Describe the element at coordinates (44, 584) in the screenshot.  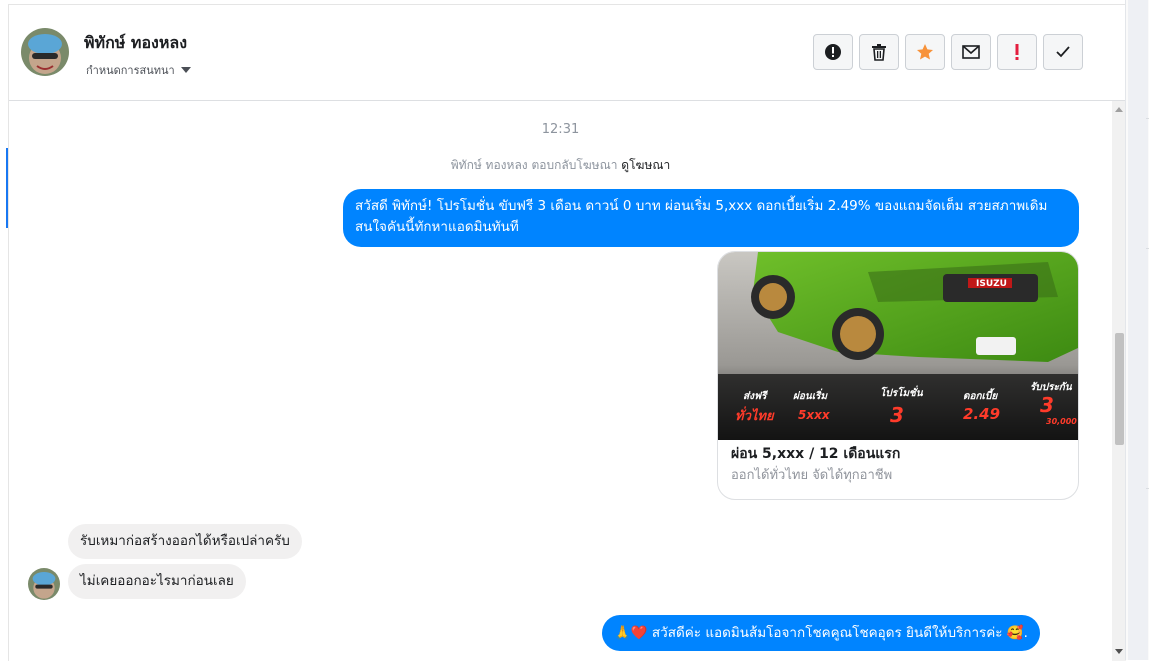
I see `contact-avatar-small` at that location.